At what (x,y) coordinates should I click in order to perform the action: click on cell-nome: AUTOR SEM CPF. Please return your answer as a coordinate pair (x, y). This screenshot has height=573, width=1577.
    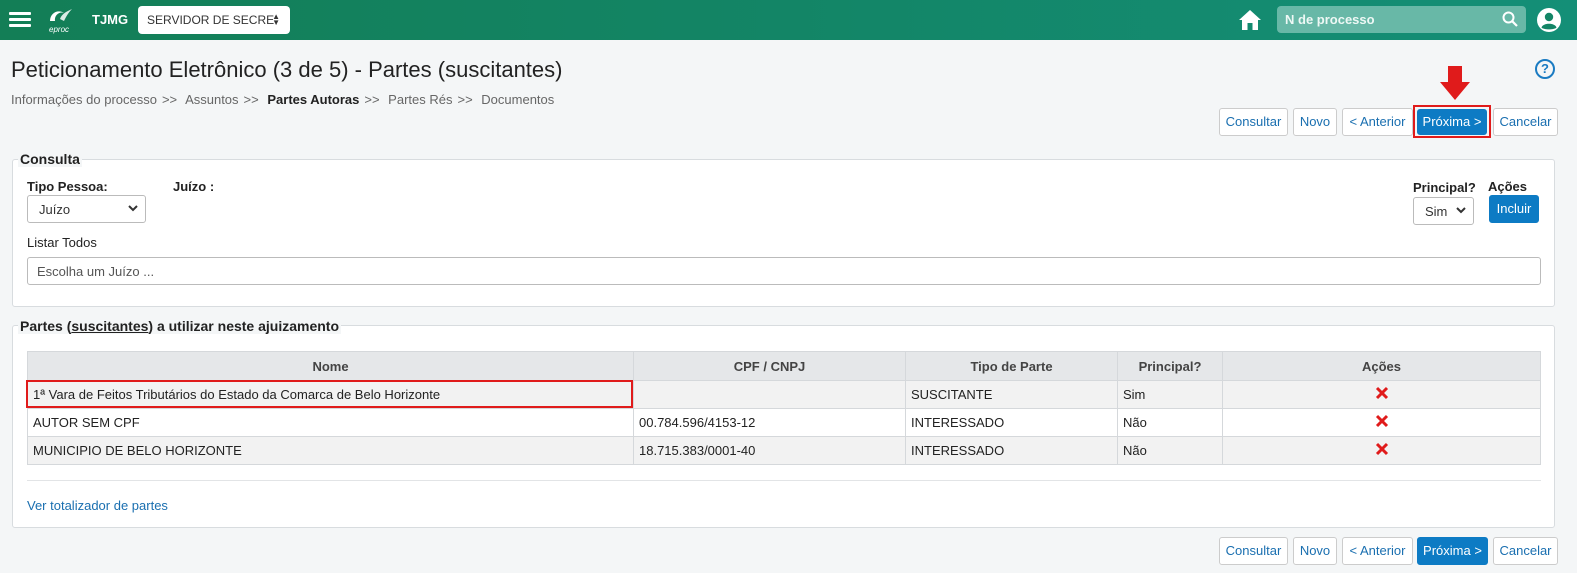
    Looking at the image, I should click on (330, 422).